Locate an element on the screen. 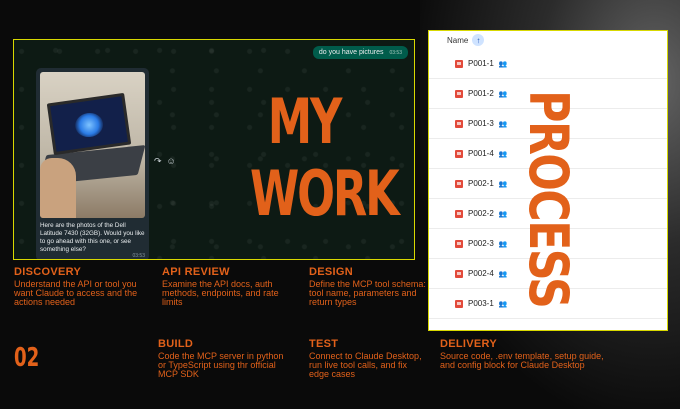 The image size is (680, 409). image-message-time: 03:53 is located at coordinates (138, 256).